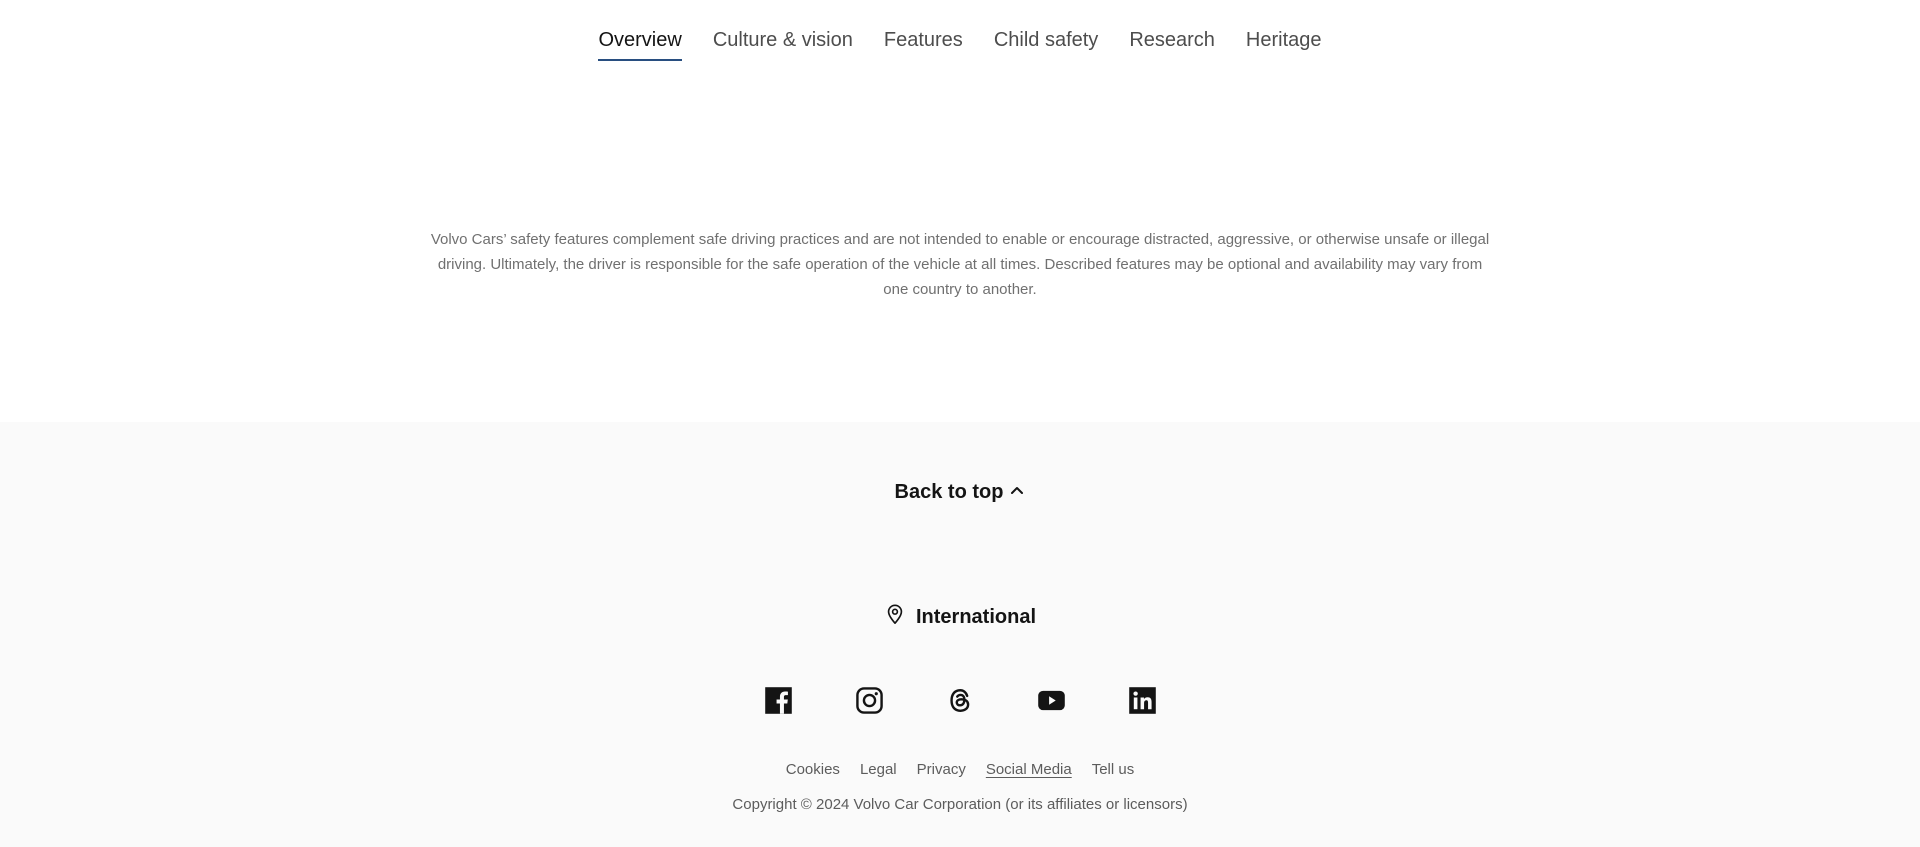 The height and width of the screenshot is (847, 1920). What do you see at coordinates (1113, 769) in the screenshot?
I see `link-tell-us: Tell us` at bounding box center [1113, 769].